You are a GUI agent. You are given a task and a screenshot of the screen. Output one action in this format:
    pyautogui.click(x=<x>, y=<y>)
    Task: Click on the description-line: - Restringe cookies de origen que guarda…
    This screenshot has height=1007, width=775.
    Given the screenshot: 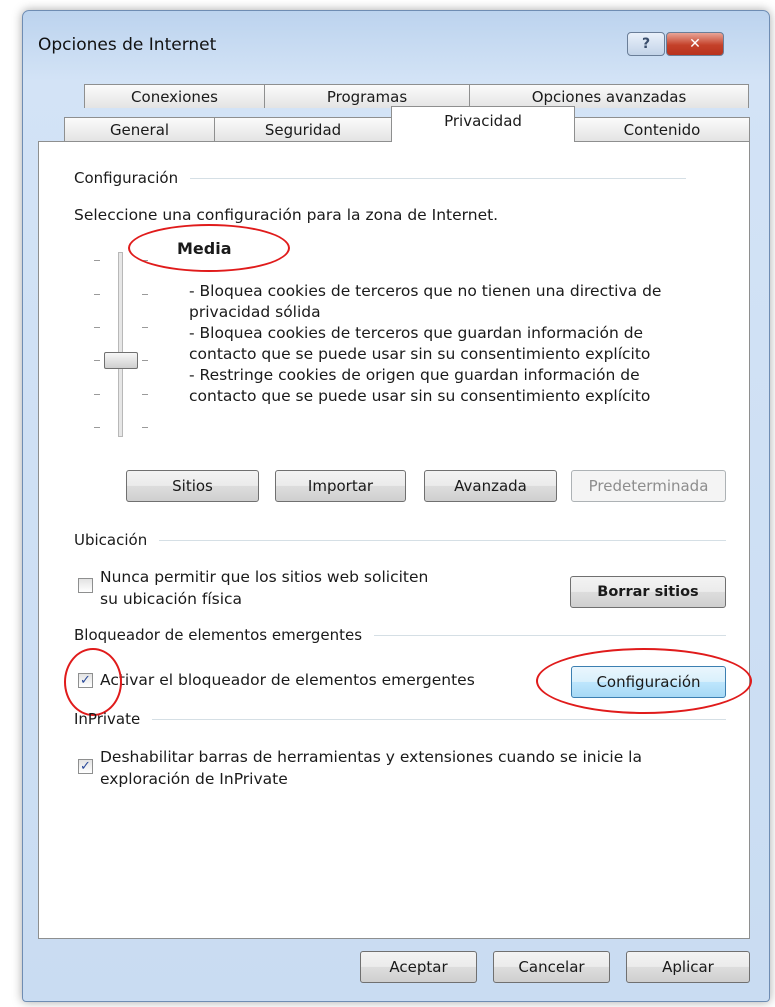 What is the action you would take?
    pyautogui.click(x=414, y=375)
    